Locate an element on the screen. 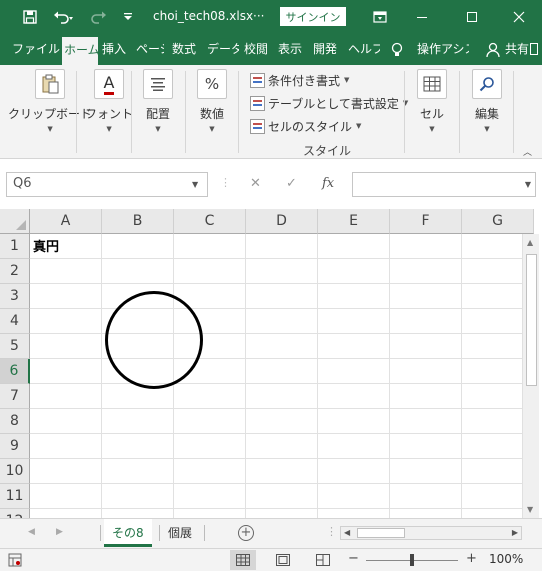 The height and width of the screenshot is (571, 542). scroll-down-icon: ▼ is located at coordinates (530, 509).